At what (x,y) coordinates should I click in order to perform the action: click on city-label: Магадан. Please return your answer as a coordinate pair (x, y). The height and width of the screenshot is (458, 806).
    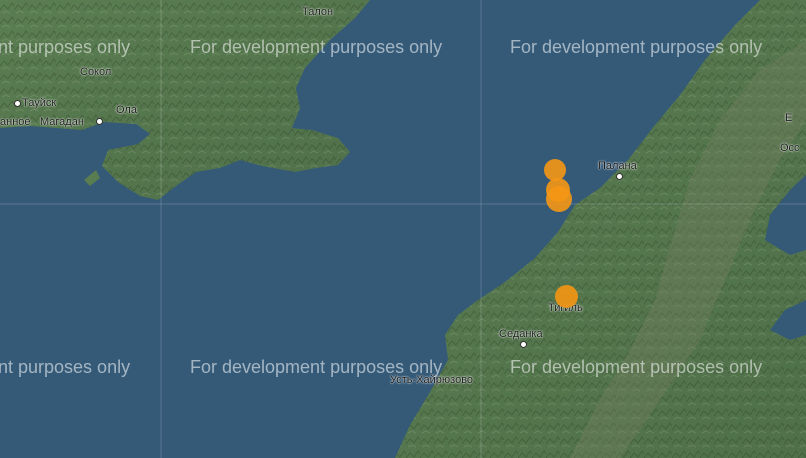
    Looking at the image, I should click on (62, 122).